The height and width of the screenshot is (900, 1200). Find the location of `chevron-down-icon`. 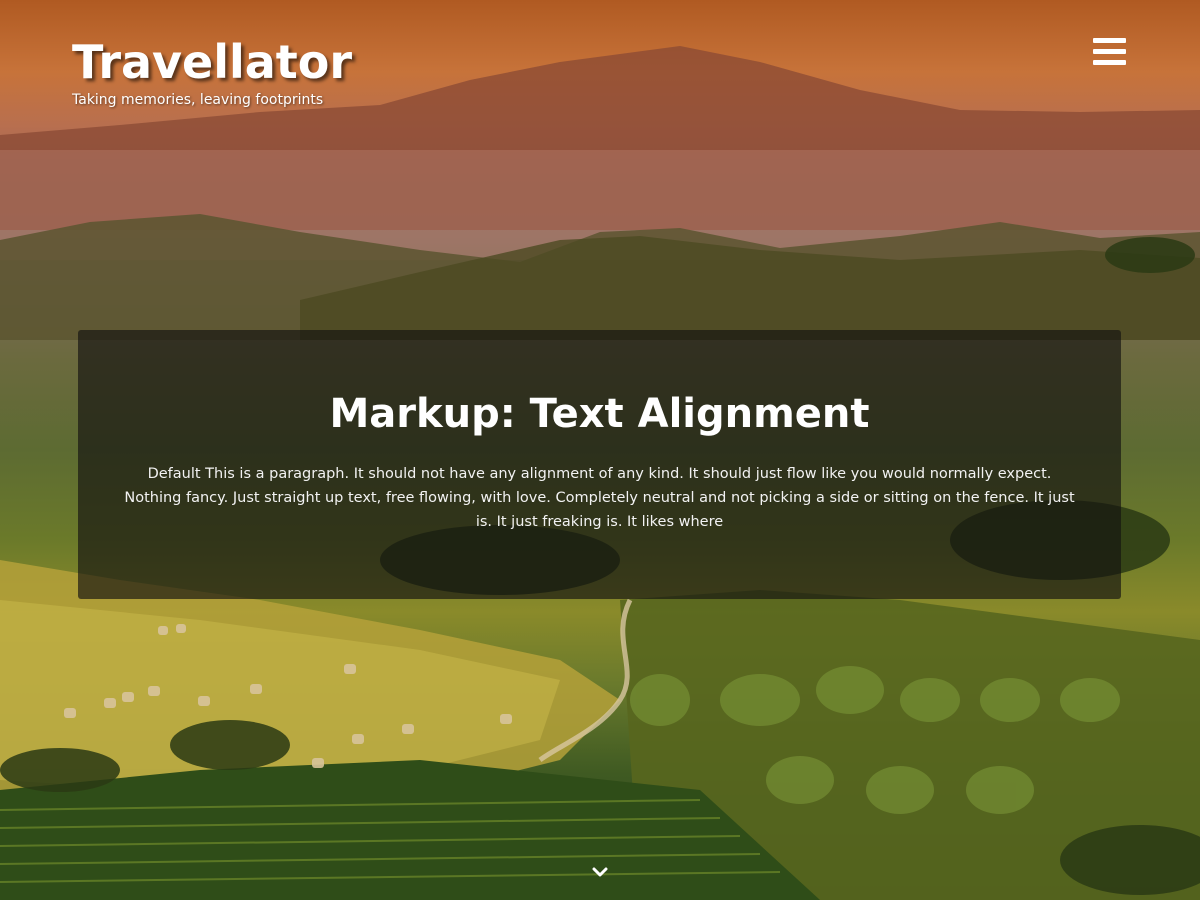

chevron-down-icon is located at coordinates (600, 872).